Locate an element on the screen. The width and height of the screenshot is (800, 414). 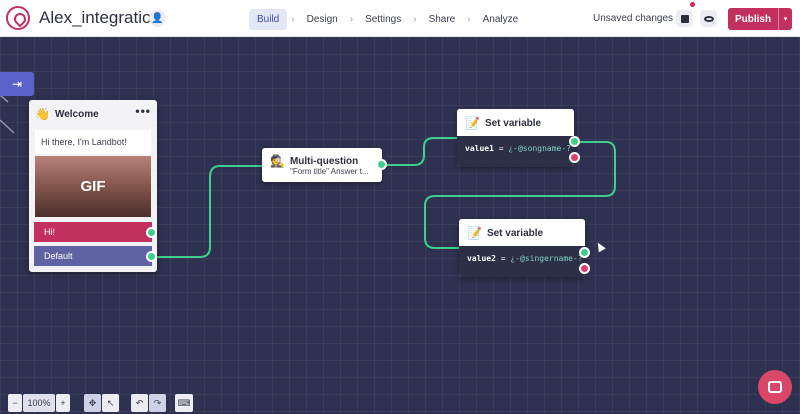
detective-icon: 🕵 is located at coordinates (277, 161).